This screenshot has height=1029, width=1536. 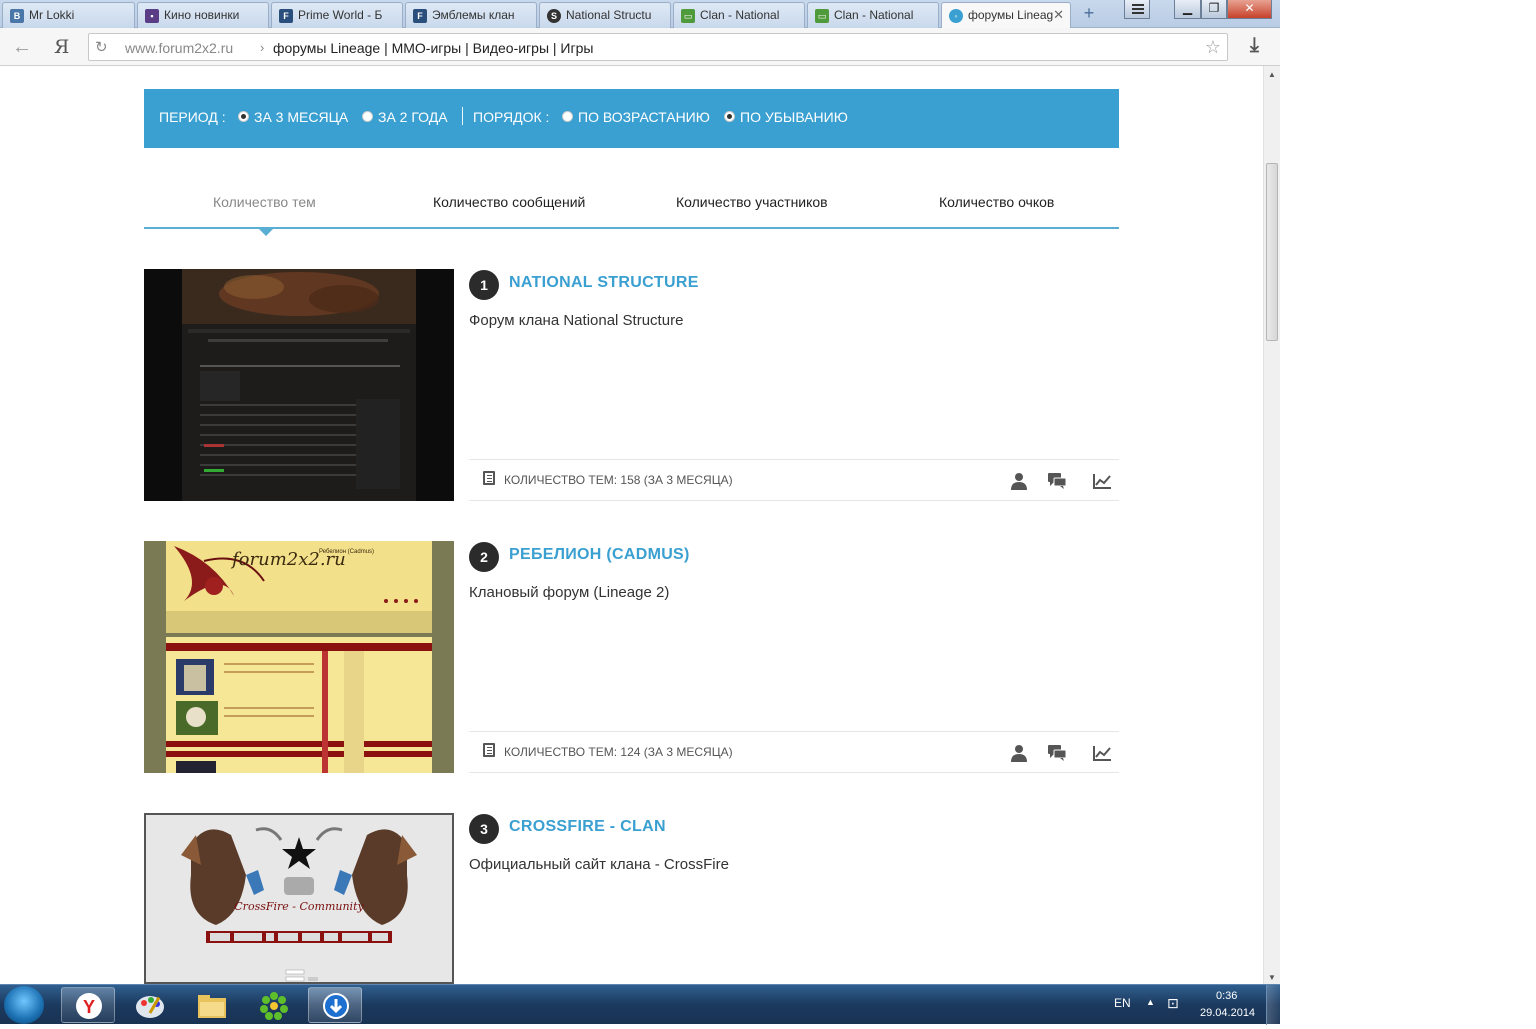 What do you see at coordinates (1226, 996) in the screenshot?
I see `clock-time: 0:36` at bounding box center [1226, 996].